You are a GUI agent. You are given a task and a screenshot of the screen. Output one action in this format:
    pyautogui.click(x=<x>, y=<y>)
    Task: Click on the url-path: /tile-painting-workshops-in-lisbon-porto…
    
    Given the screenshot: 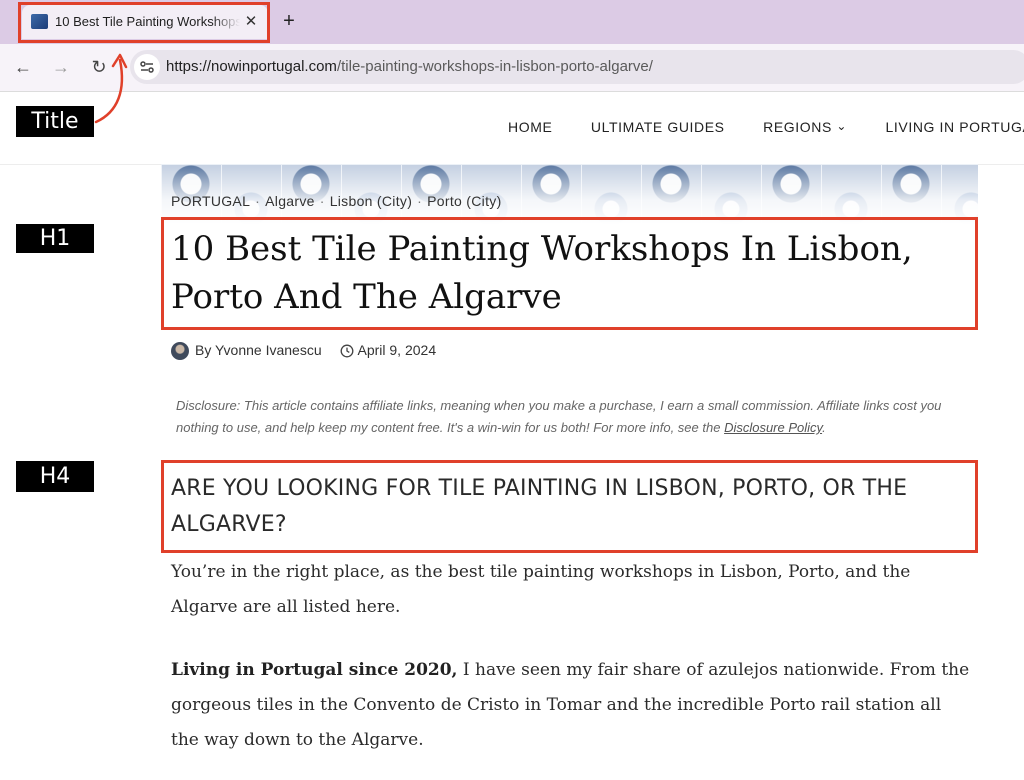 What is the action you would take?
    pyautogui.click(x=494, y=66)
    